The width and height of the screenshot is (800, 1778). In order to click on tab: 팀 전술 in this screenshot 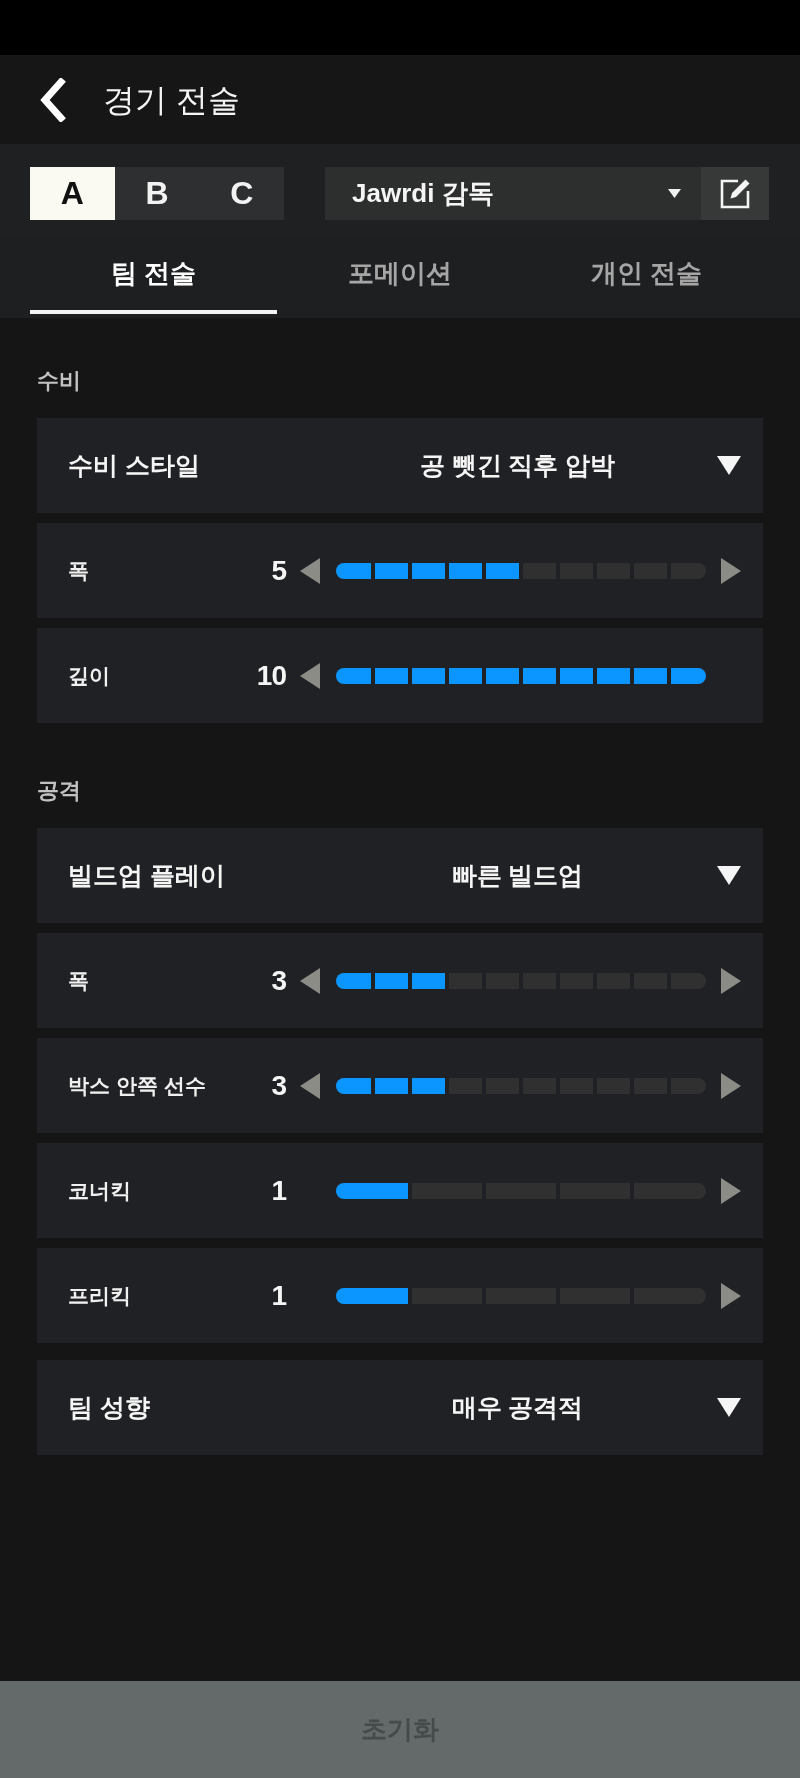, I will do `click(153, 275)`.